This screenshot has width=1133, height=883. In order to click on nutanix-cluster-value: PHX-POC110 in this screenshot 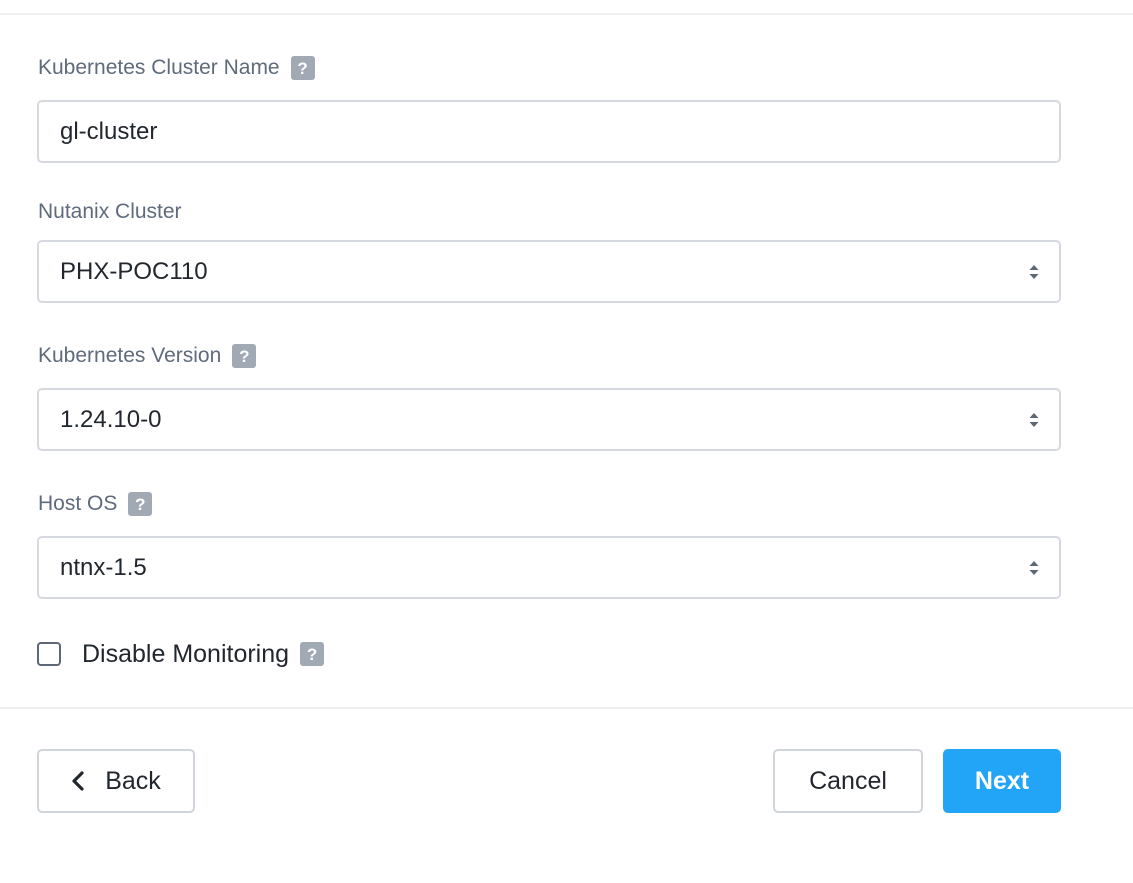, I will do `click(134, 271)`.